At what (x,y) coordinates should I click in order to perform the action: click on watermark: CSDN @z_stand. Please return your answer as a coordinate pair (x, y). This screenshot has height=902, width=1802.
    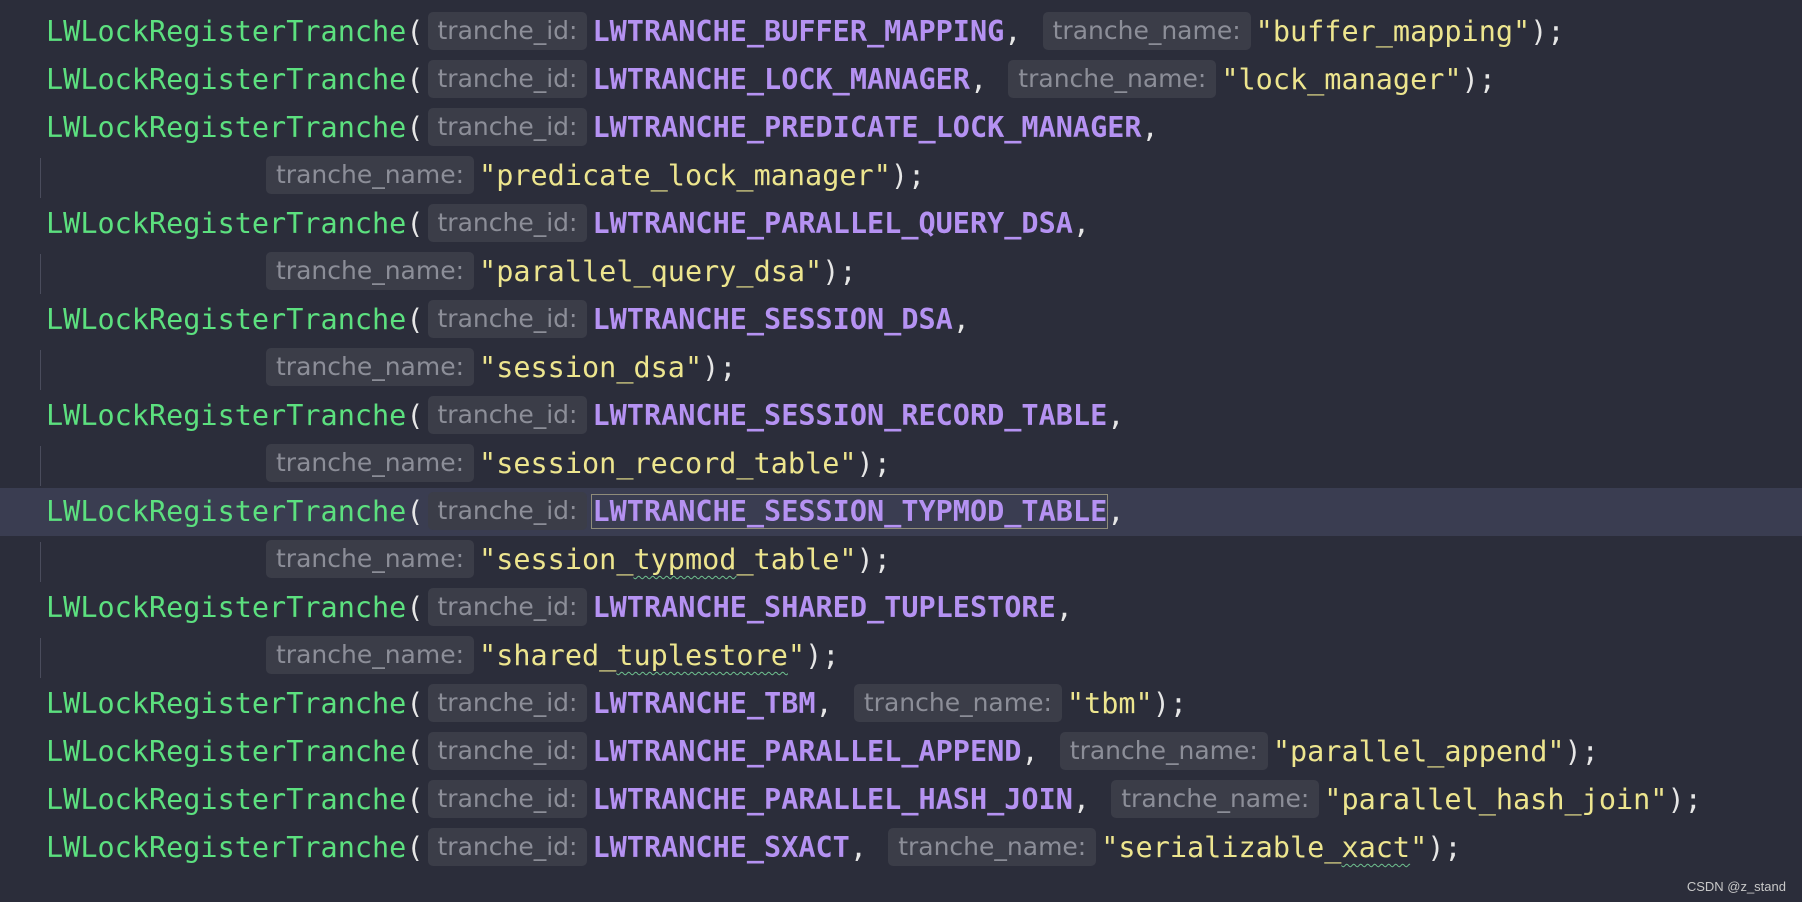
    Looking at the image, I should click on (1736, 886).